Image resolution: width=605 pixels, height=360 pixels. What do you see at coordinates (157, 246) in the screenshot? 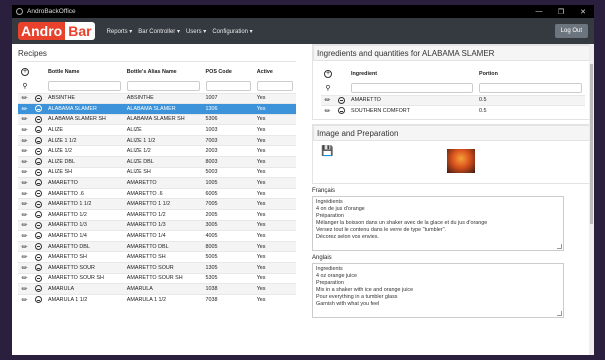
I see `recipe-row: ✎ AMARETTO DBL AMARETTO DBL 8005 Yes` at bounding box center [157, 246].